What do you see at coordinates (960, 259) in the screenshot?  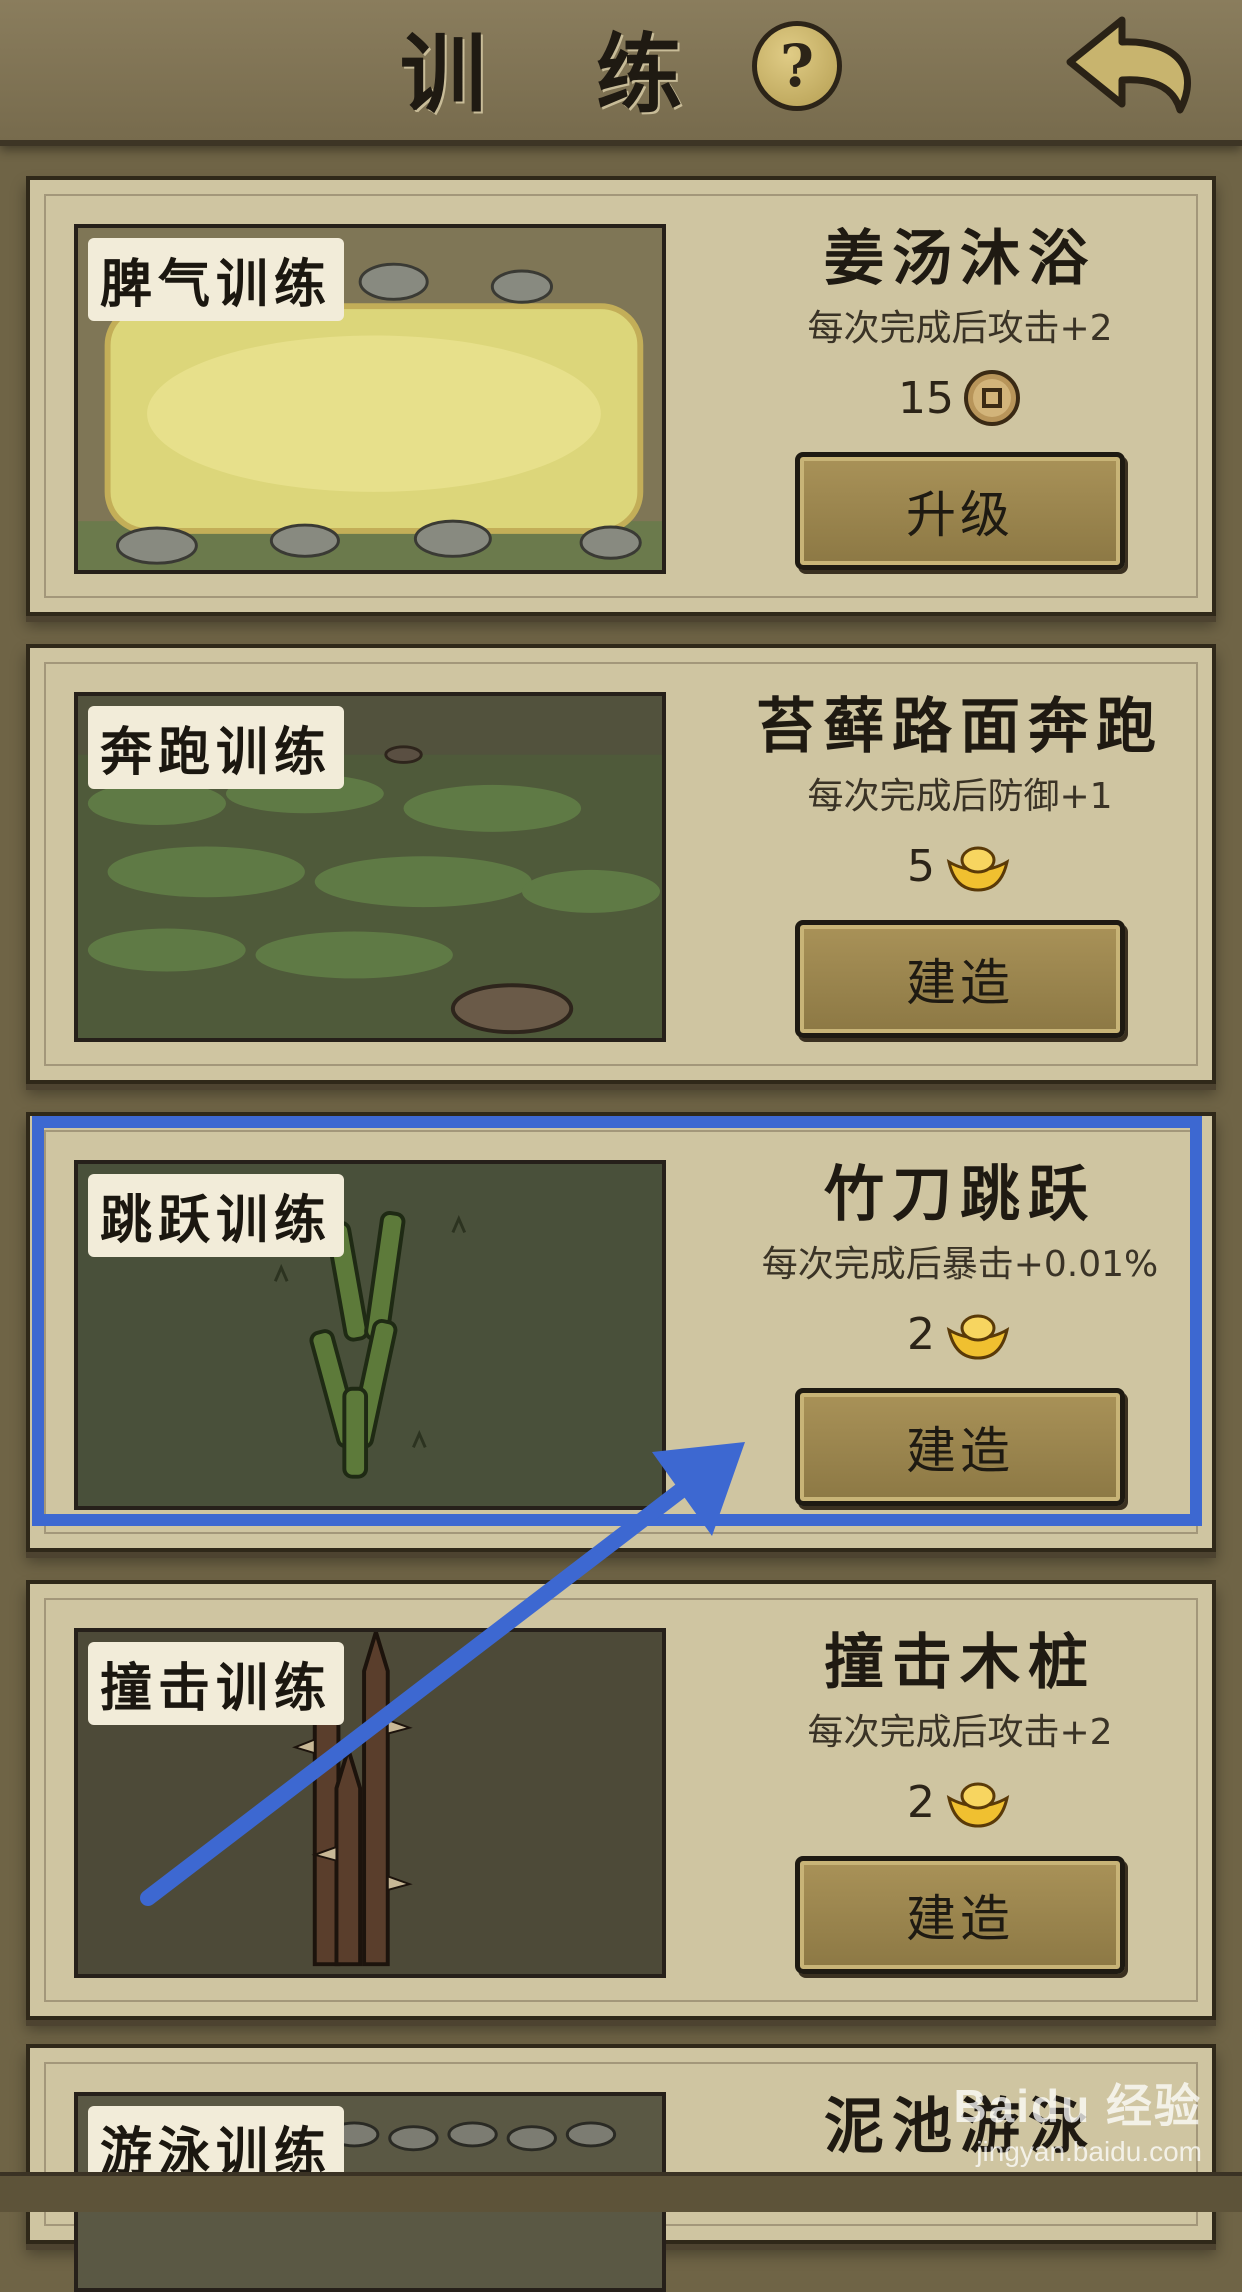 I see `training-name: 姜汤沐浴` at bounding box center [960, 259].